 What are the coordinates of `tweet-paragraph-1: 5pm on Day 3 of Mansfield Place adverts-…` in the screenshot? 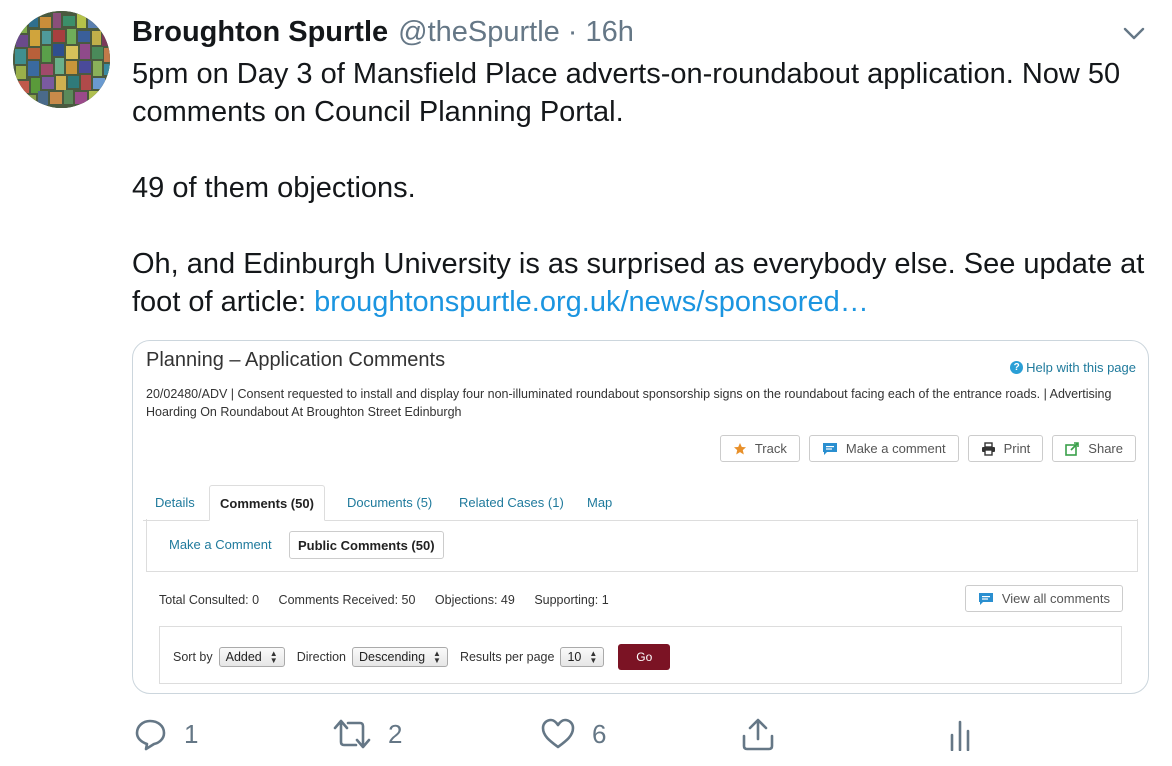 It's located at (626, 93).